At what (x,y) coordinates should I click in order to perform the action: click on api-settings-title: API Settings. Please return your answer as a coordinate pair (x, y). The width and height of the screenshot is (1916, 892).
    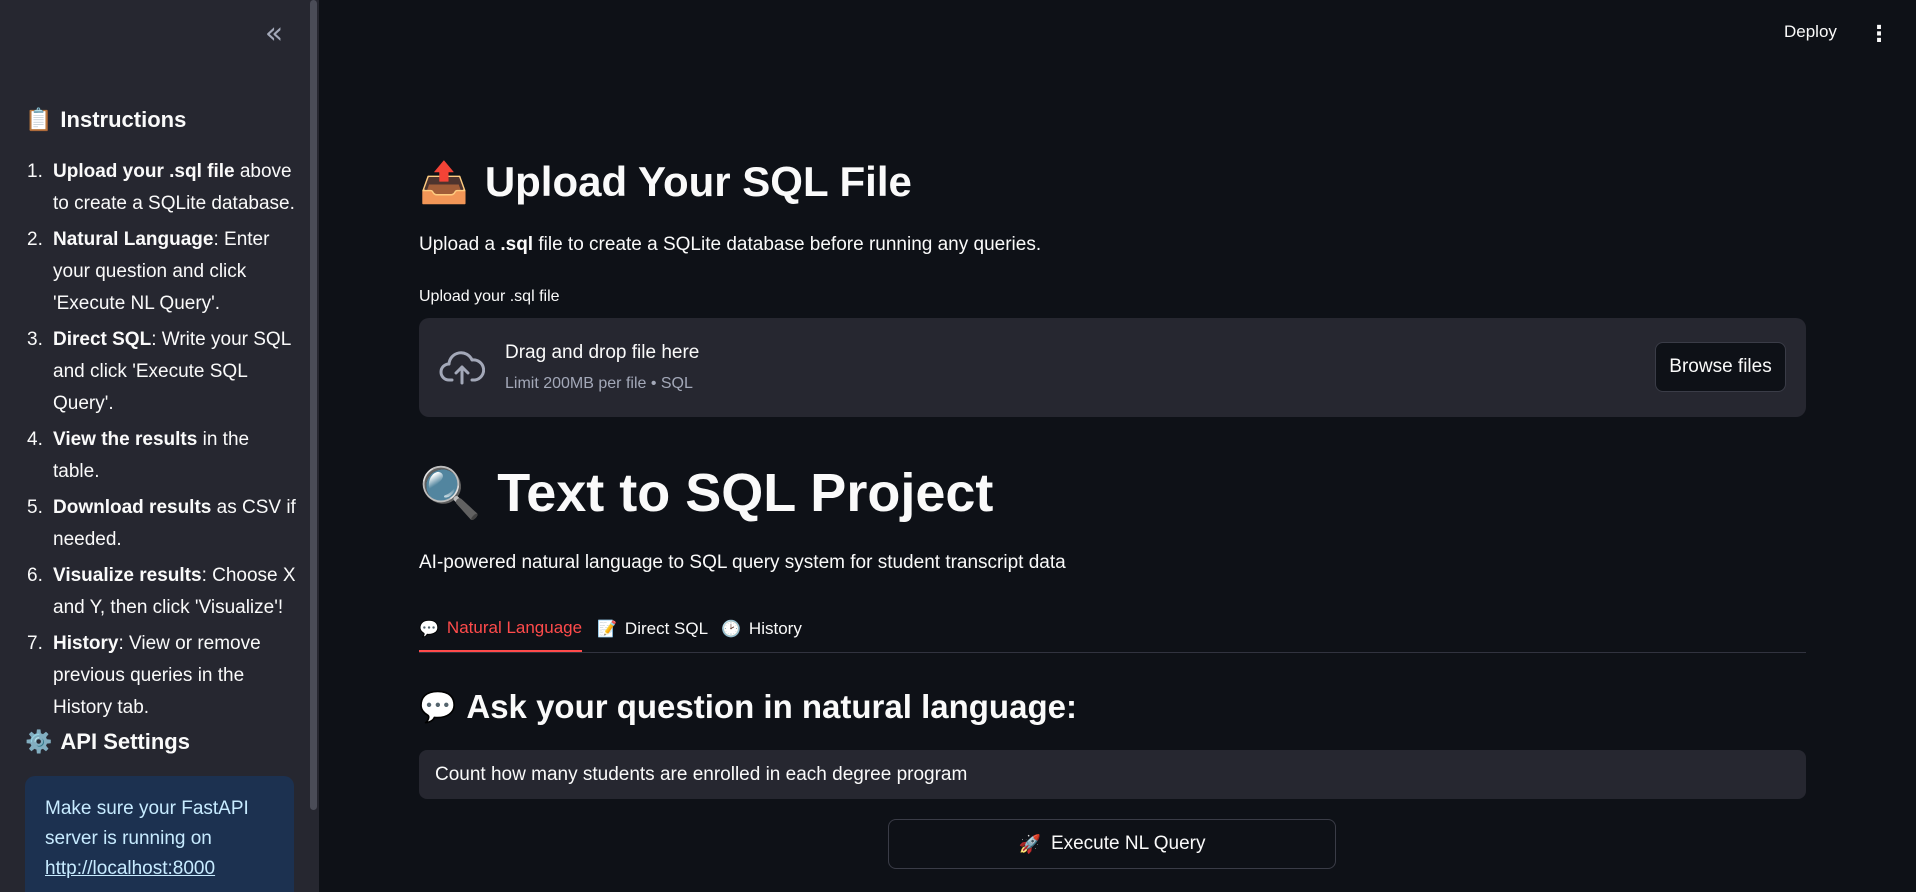
    Looking at the image, I should click on (125, 741).